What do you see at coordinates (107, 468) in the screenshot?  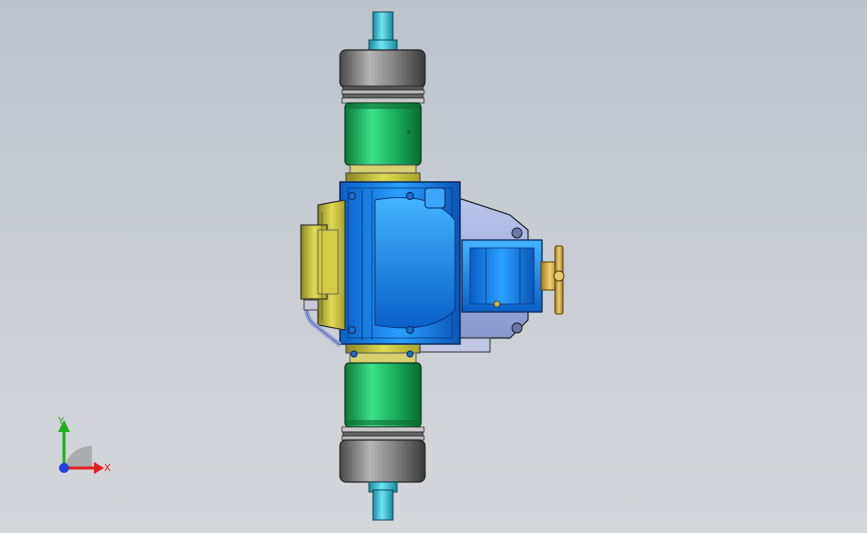 I see `x-axis-label: X` at bounding box center [107, 468].